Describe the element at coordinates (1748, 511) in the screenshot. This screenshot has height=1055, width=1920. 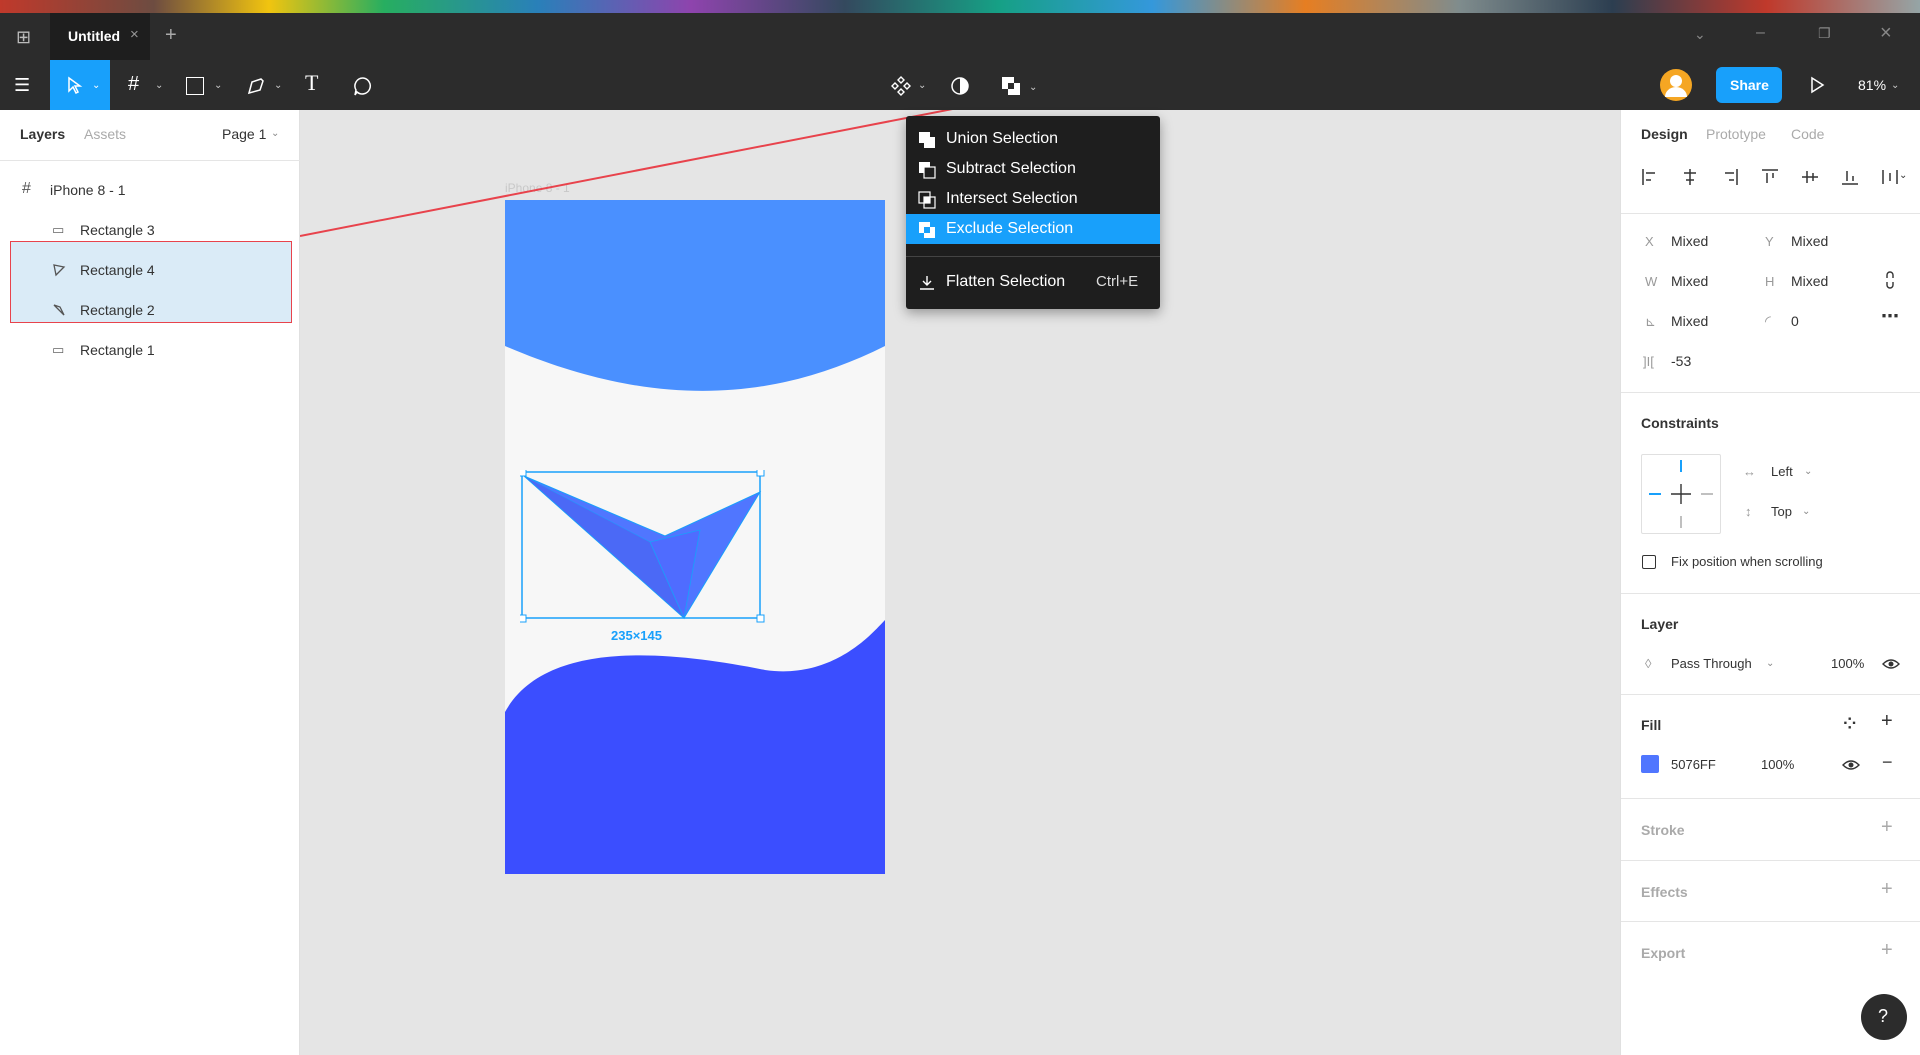
I see `vertical-arrows-icon: ↕` at that location.